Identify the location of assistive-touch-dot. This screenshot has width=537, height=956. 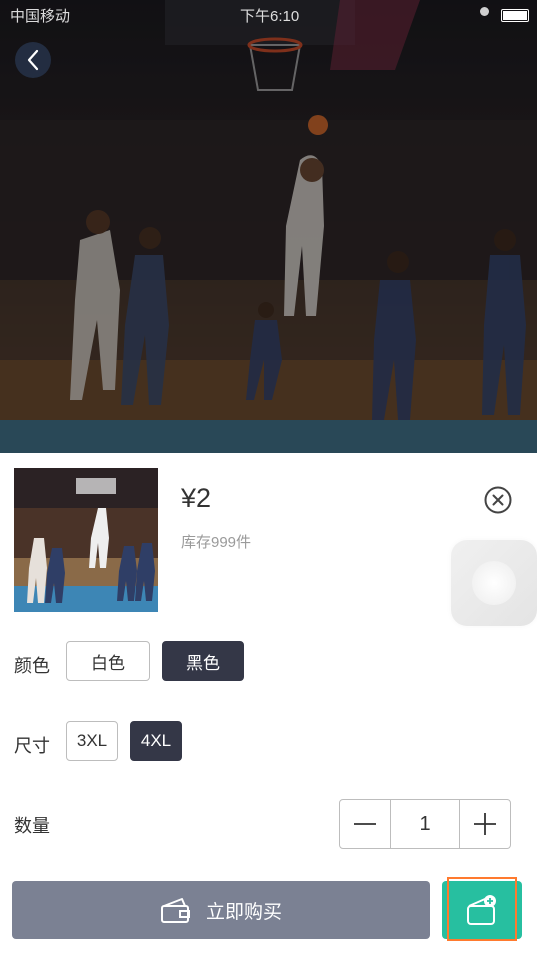
(494, 583).